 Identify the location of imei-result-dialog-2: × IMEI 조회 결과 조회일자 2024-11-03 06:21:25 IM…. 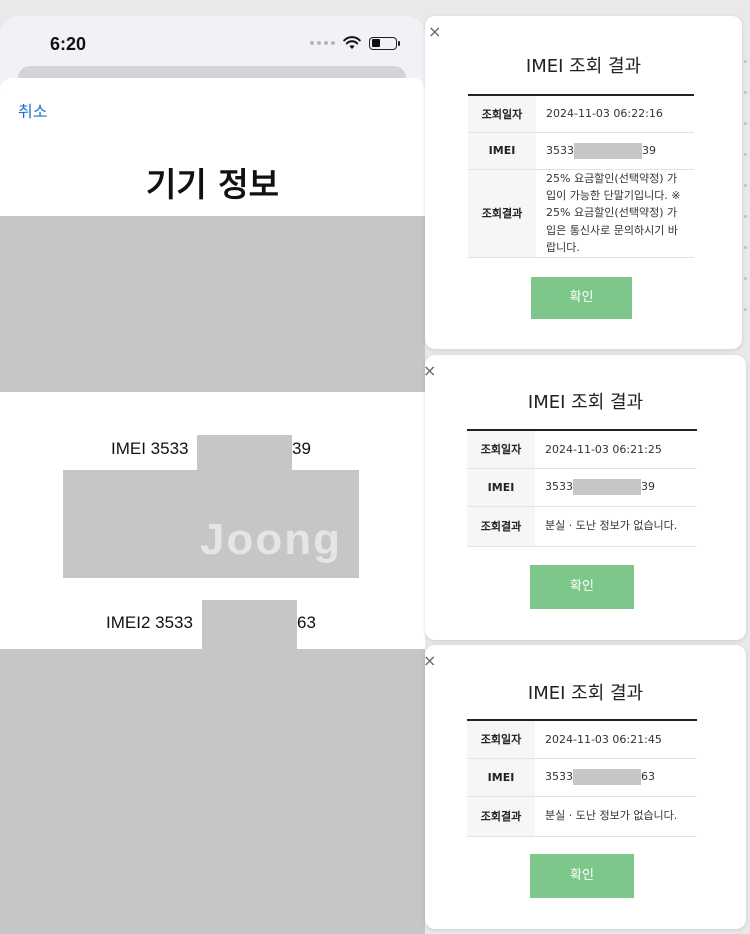
(584, 497).